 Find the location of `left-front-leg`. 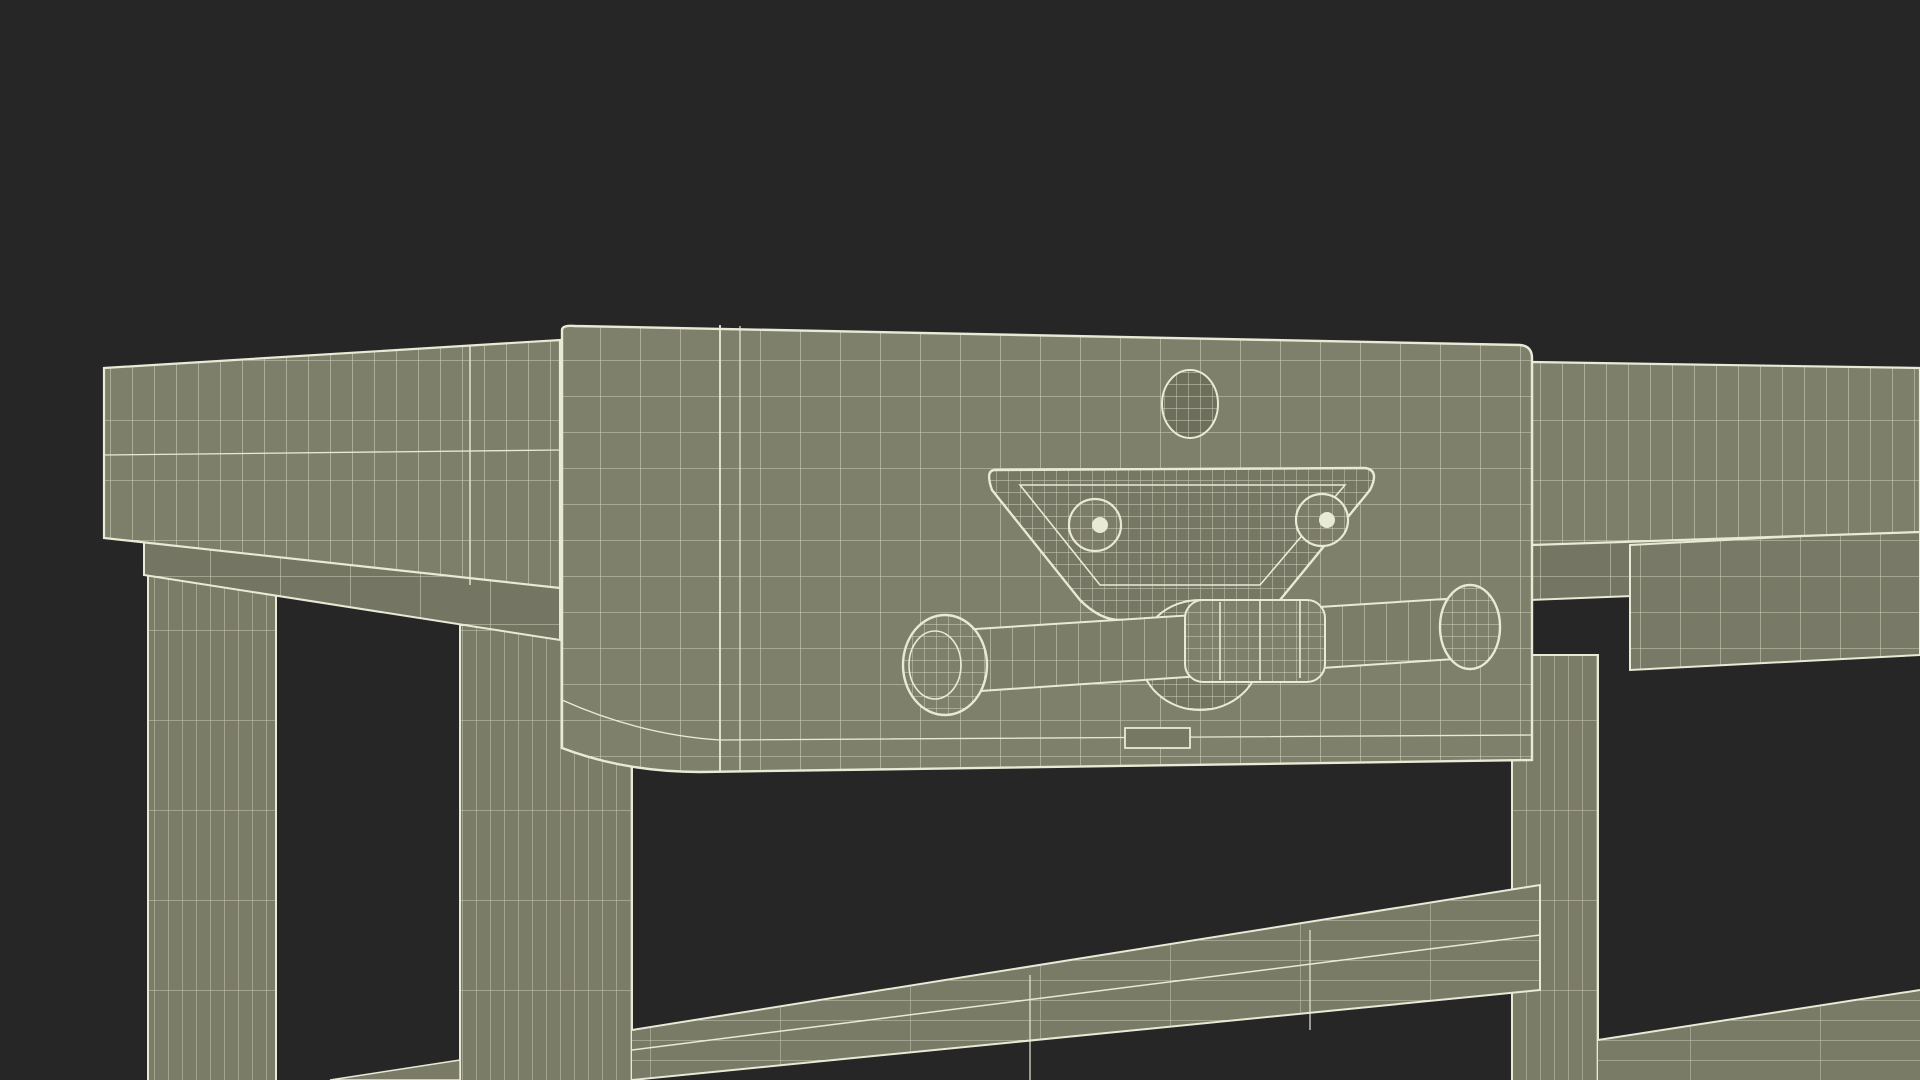

left-front-leg is located at coordinates (212, 824).